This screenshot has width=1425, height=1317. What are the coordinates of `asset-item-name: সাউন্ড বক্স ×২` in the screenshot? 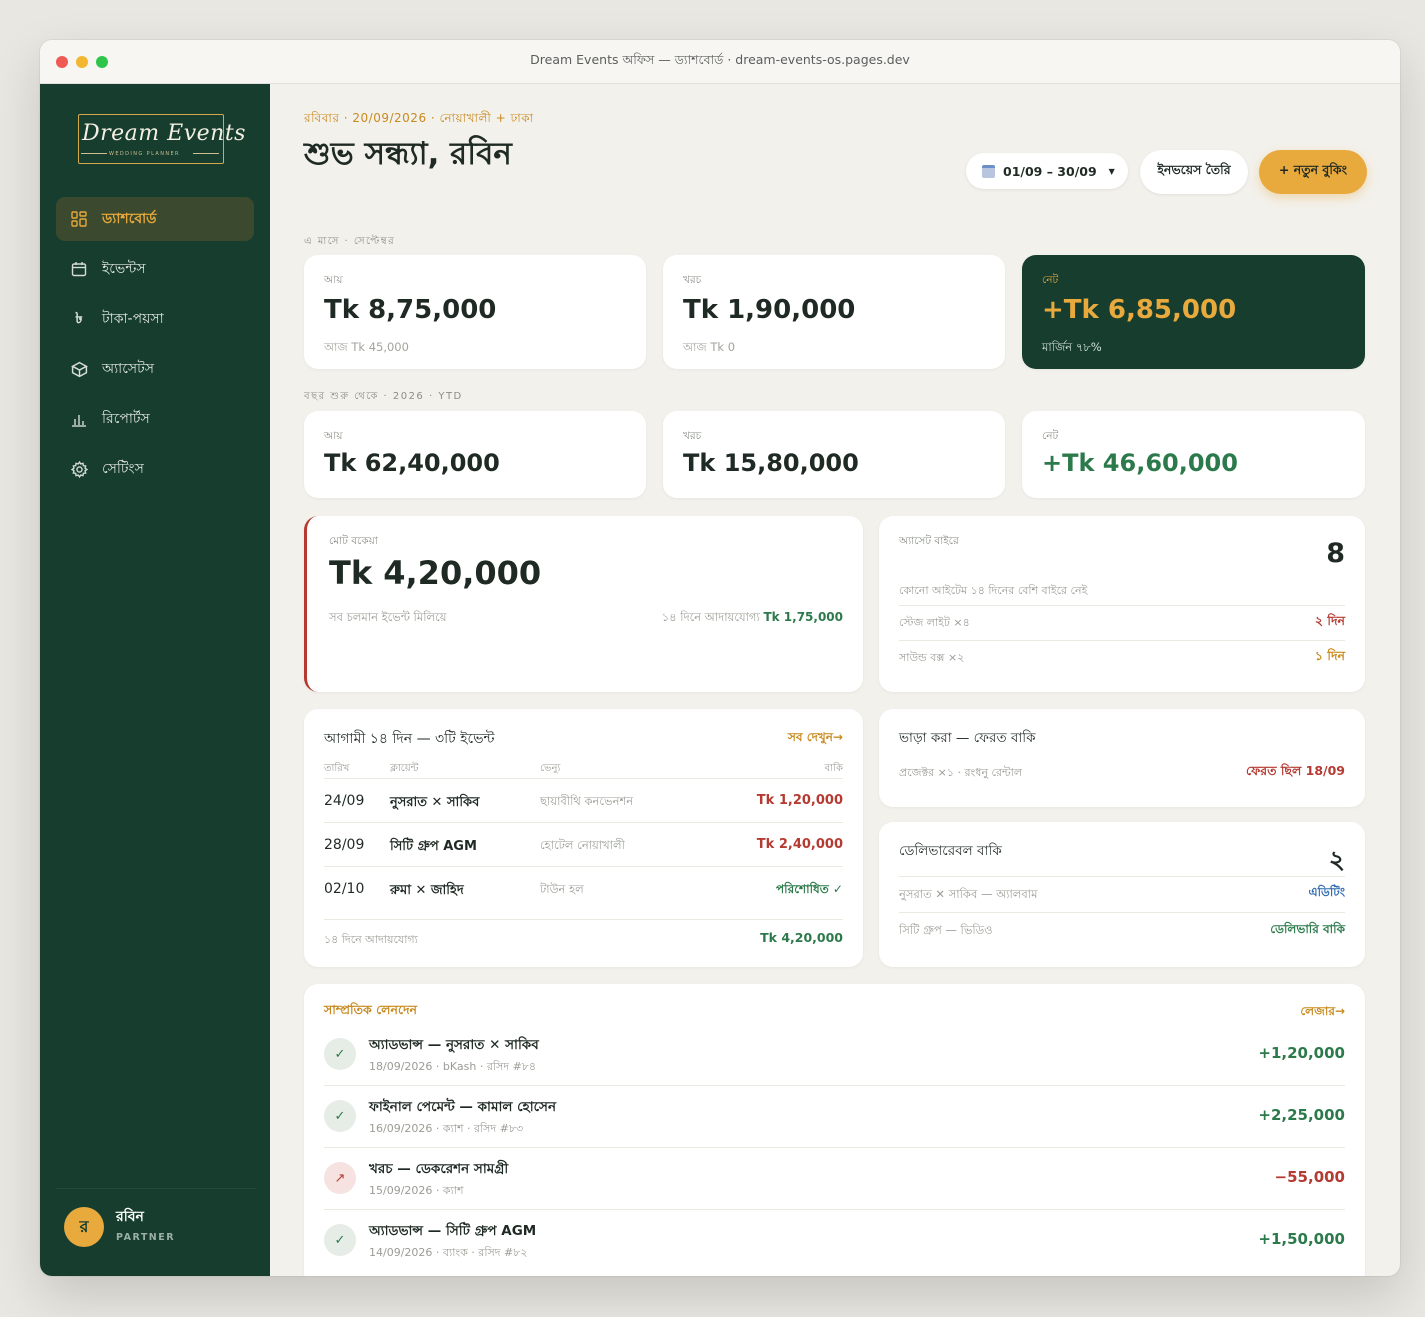 It's located at (932, 657).